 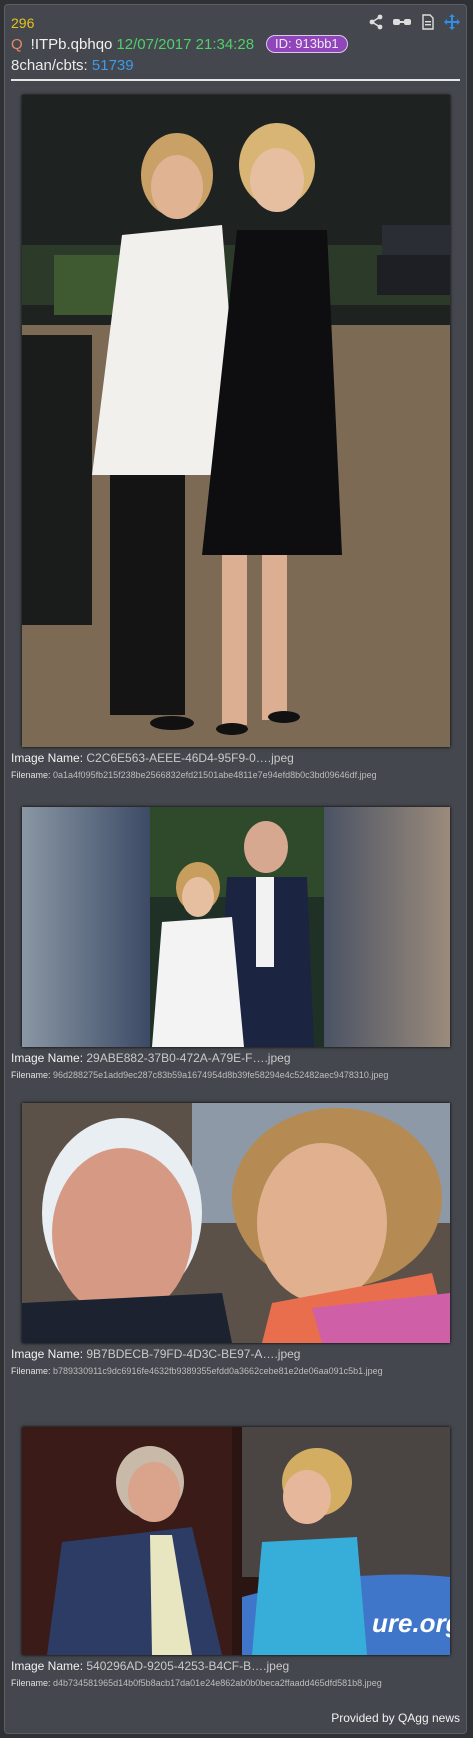 What do you see at coordinates (193, 1354) in the screenshot?
I see `image-name-value: 9B7BDECB-79FD-4D3C-BE97-A….jpeg` at bounding box center [193, 1354].